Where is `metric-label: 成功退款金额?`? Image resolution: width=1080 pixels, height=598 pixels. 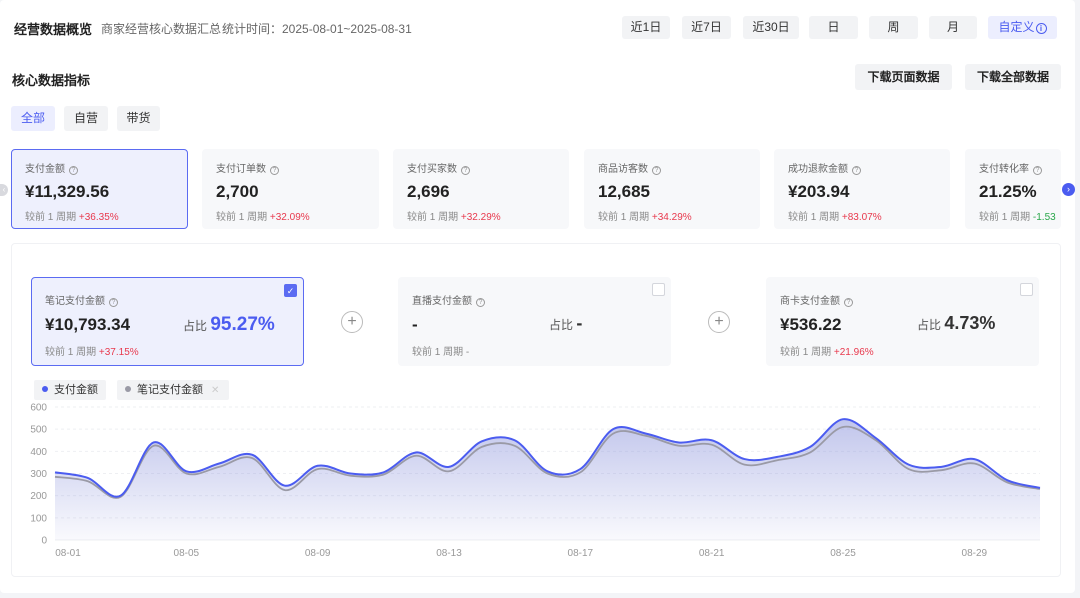 metric-label: 成功退款金额? is located at coordinates (869, 167).